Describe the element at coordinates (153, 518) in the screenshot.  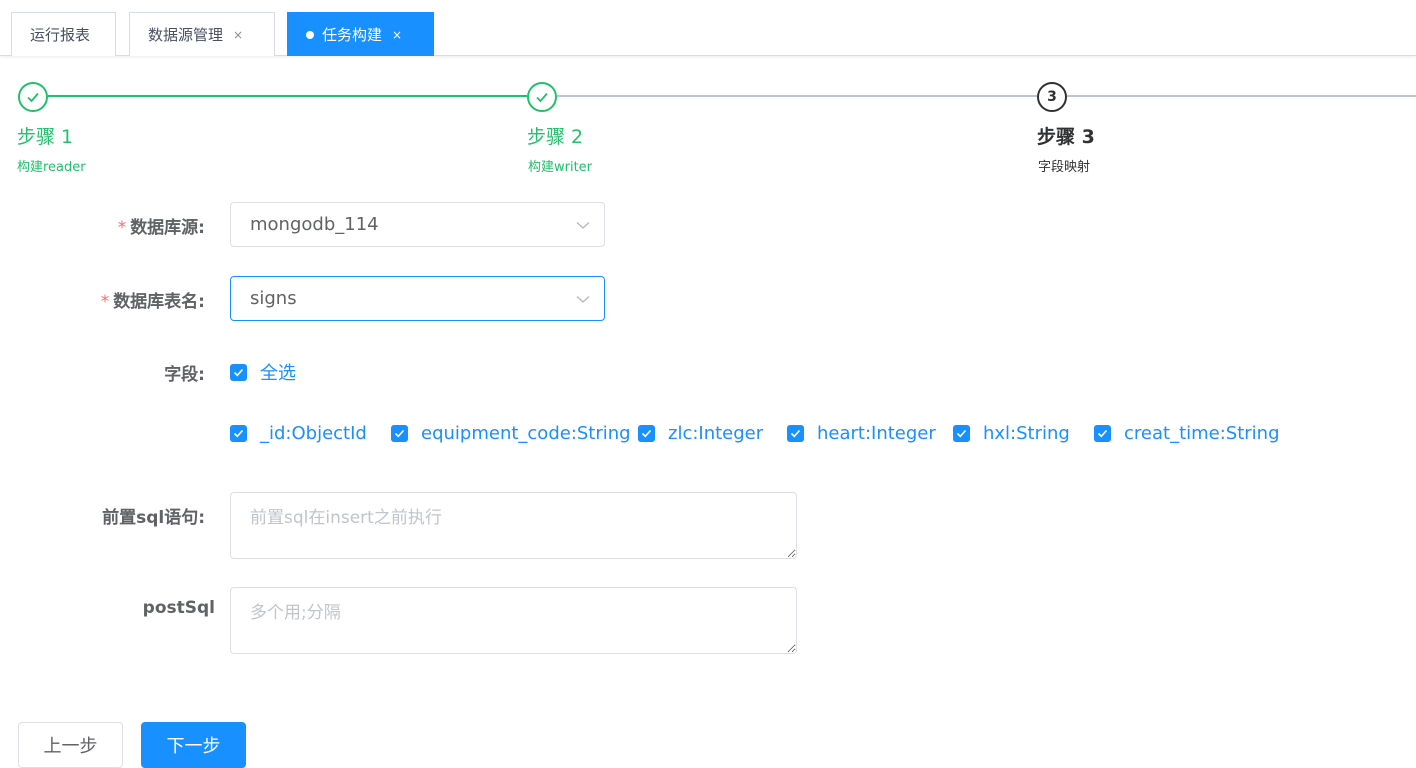
I see `pre-sql-label: 前置sql语句:` at that location.